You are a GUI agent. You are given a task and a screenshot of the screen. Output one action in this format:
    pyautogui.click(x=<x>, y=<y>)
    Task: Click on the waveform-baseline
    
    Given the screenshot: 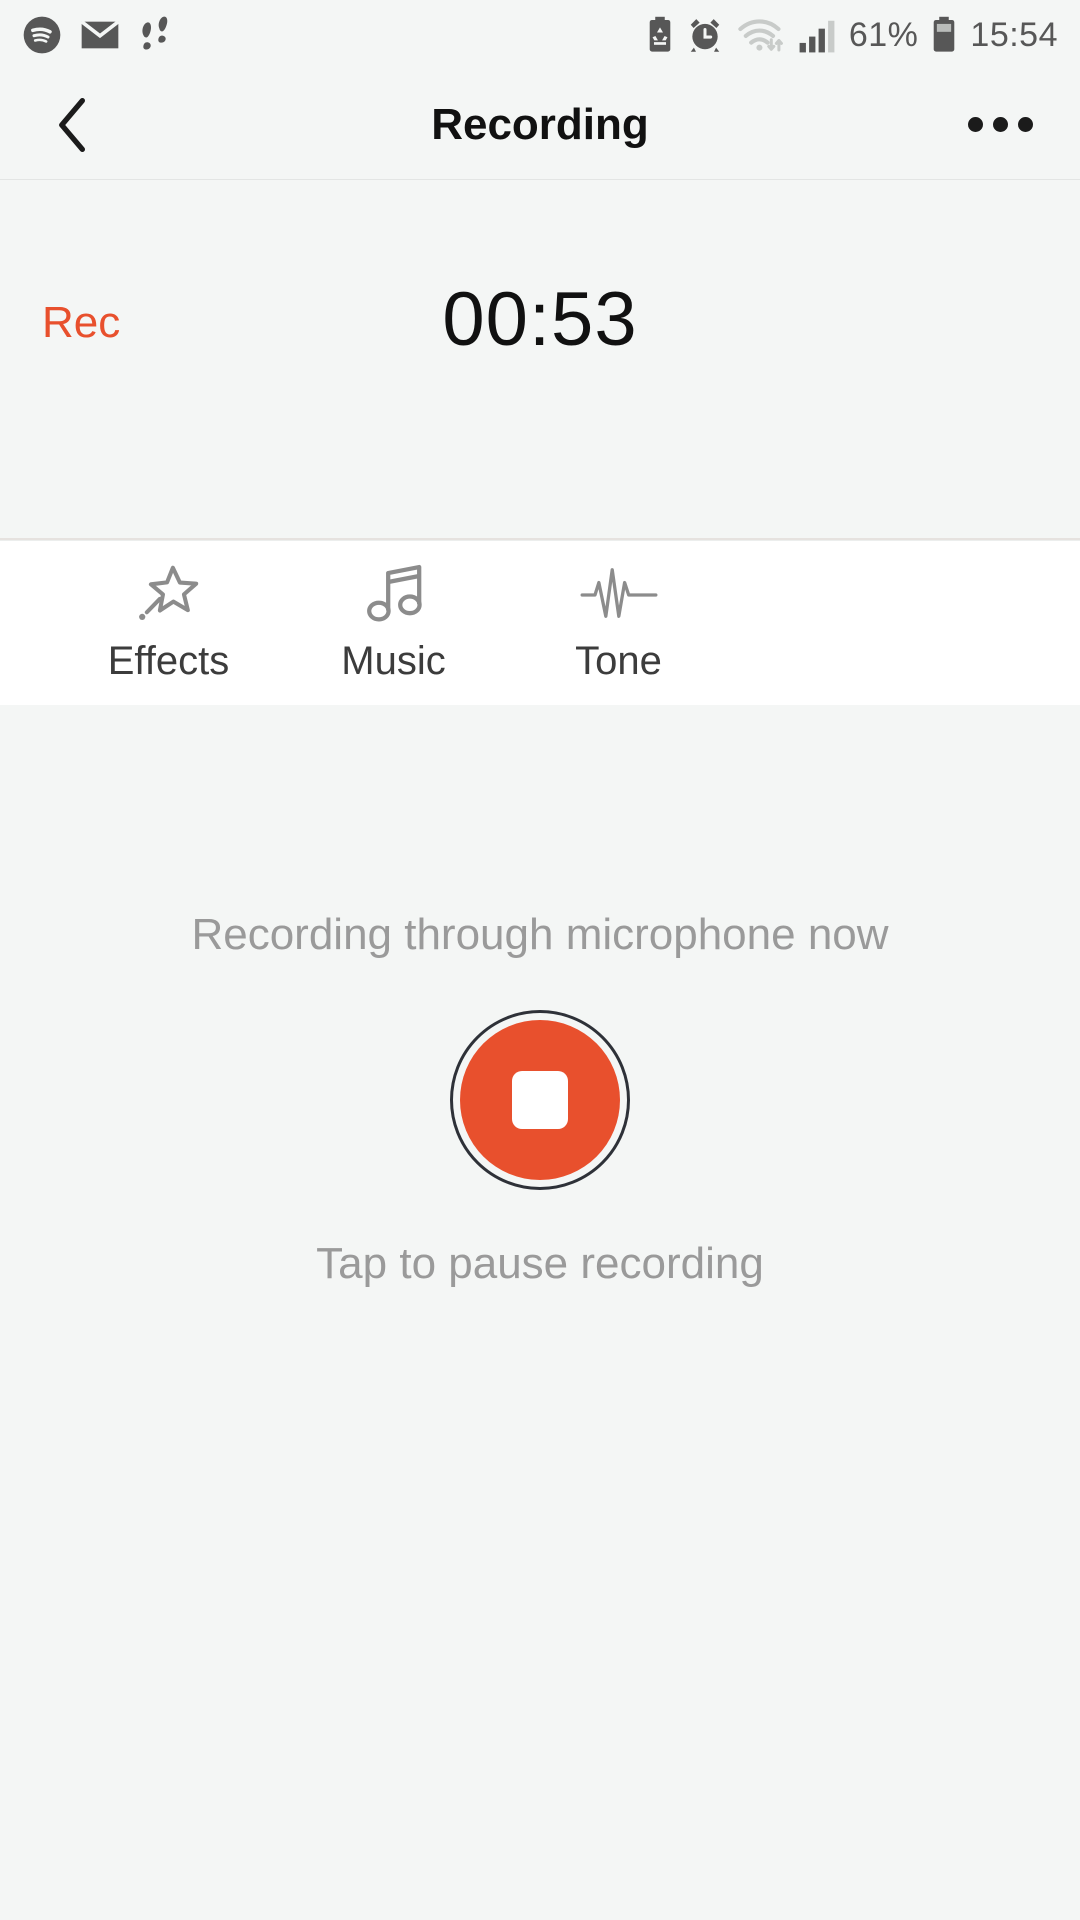 What is the action you would take?
    pyautogui.click(x=540, y=539)
    